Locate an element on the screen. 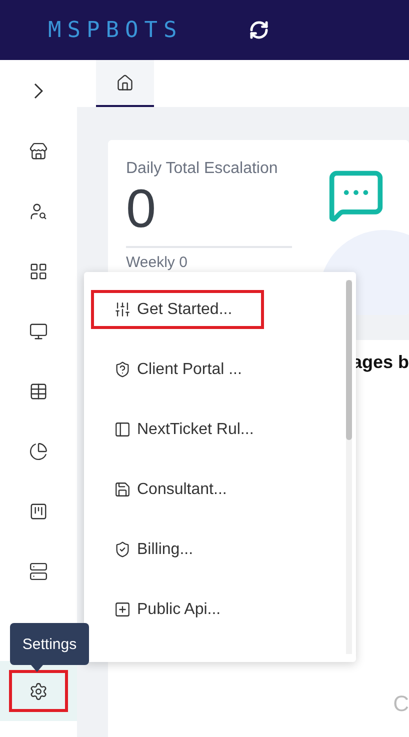 This screenshot has width=409, height=737. chevron-right-icon is located at coordinates (38, 91).